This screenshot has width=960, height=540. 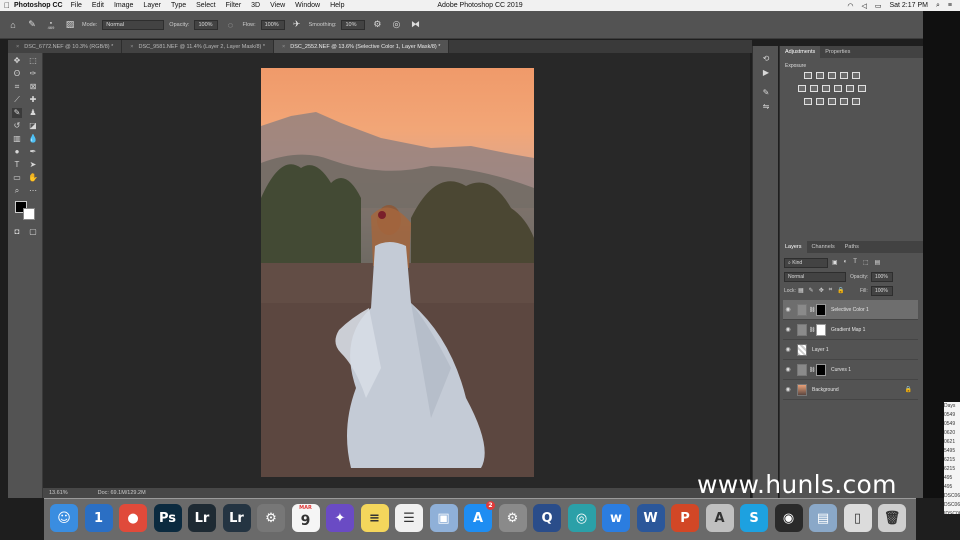 What do you see at coordinates (297, 25) in the screenshot?
I see `airbrush-icon: ✈` at bounding box center [297, 25].